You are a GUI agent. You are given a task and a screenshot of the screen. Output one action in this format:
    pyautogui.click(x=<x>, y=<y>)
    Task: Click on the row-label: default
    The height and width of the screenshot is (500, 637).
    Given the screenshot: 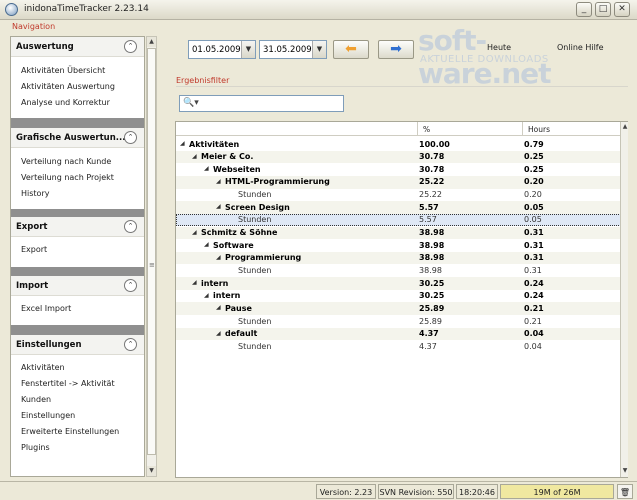 What is the action you would take?
    pyautogui.click(x=241, y=334)
    